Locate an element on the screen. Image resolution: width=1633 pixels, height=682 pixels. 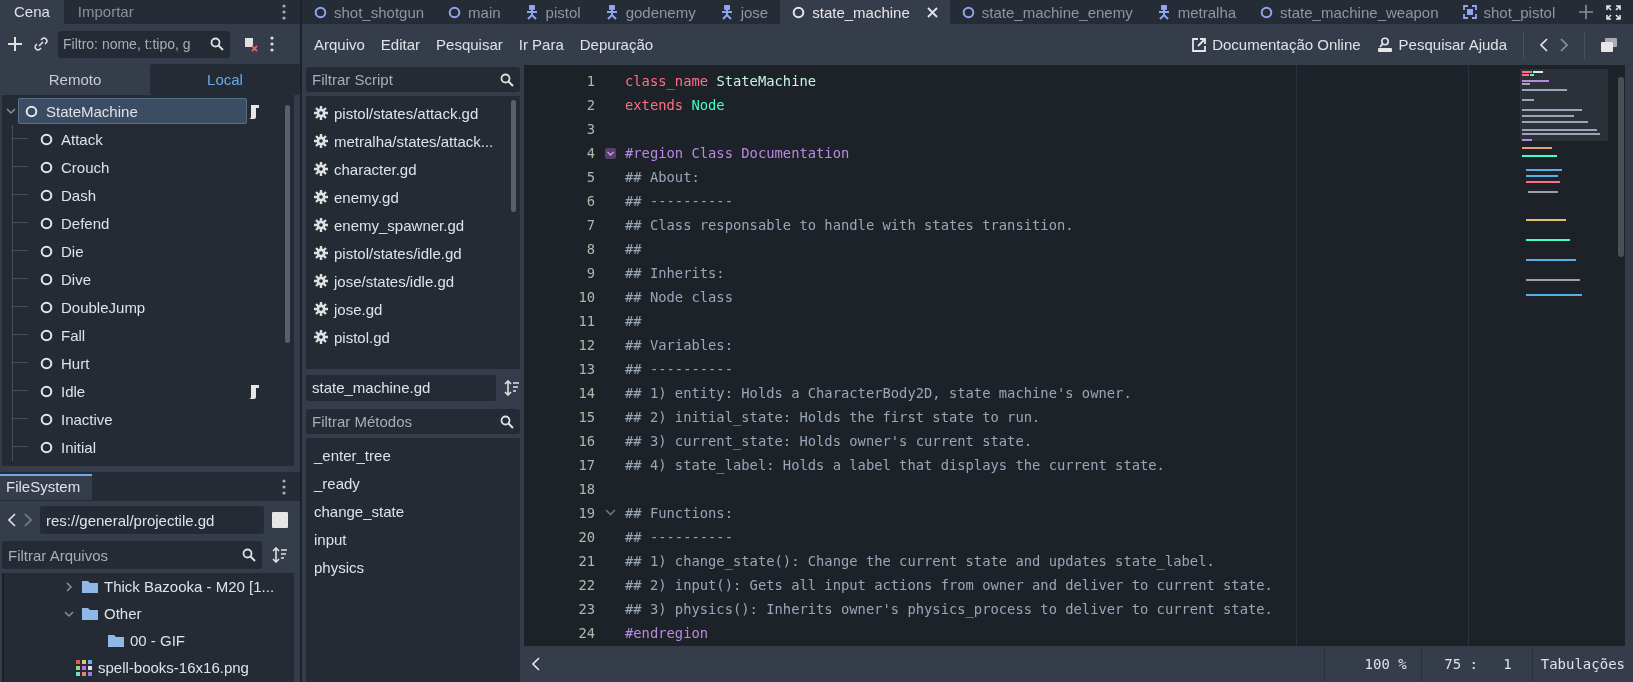
tree-item: Initial is located at coordinates (68, 447).